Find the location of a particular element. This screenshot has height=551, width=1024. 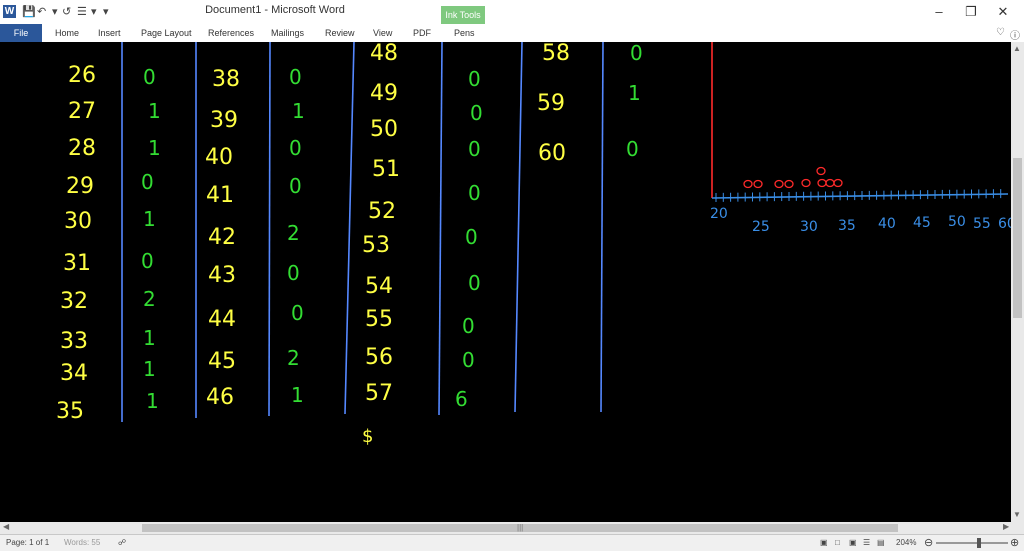

tab-home: Home is located at coordinates (67, 33).